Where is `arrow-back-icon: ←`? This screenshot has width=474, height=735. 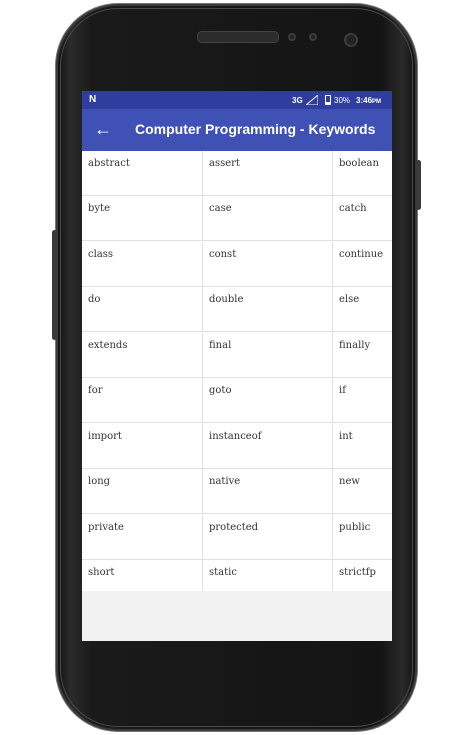 arrow-back-icon: ← is located at coordinates (103, 129).